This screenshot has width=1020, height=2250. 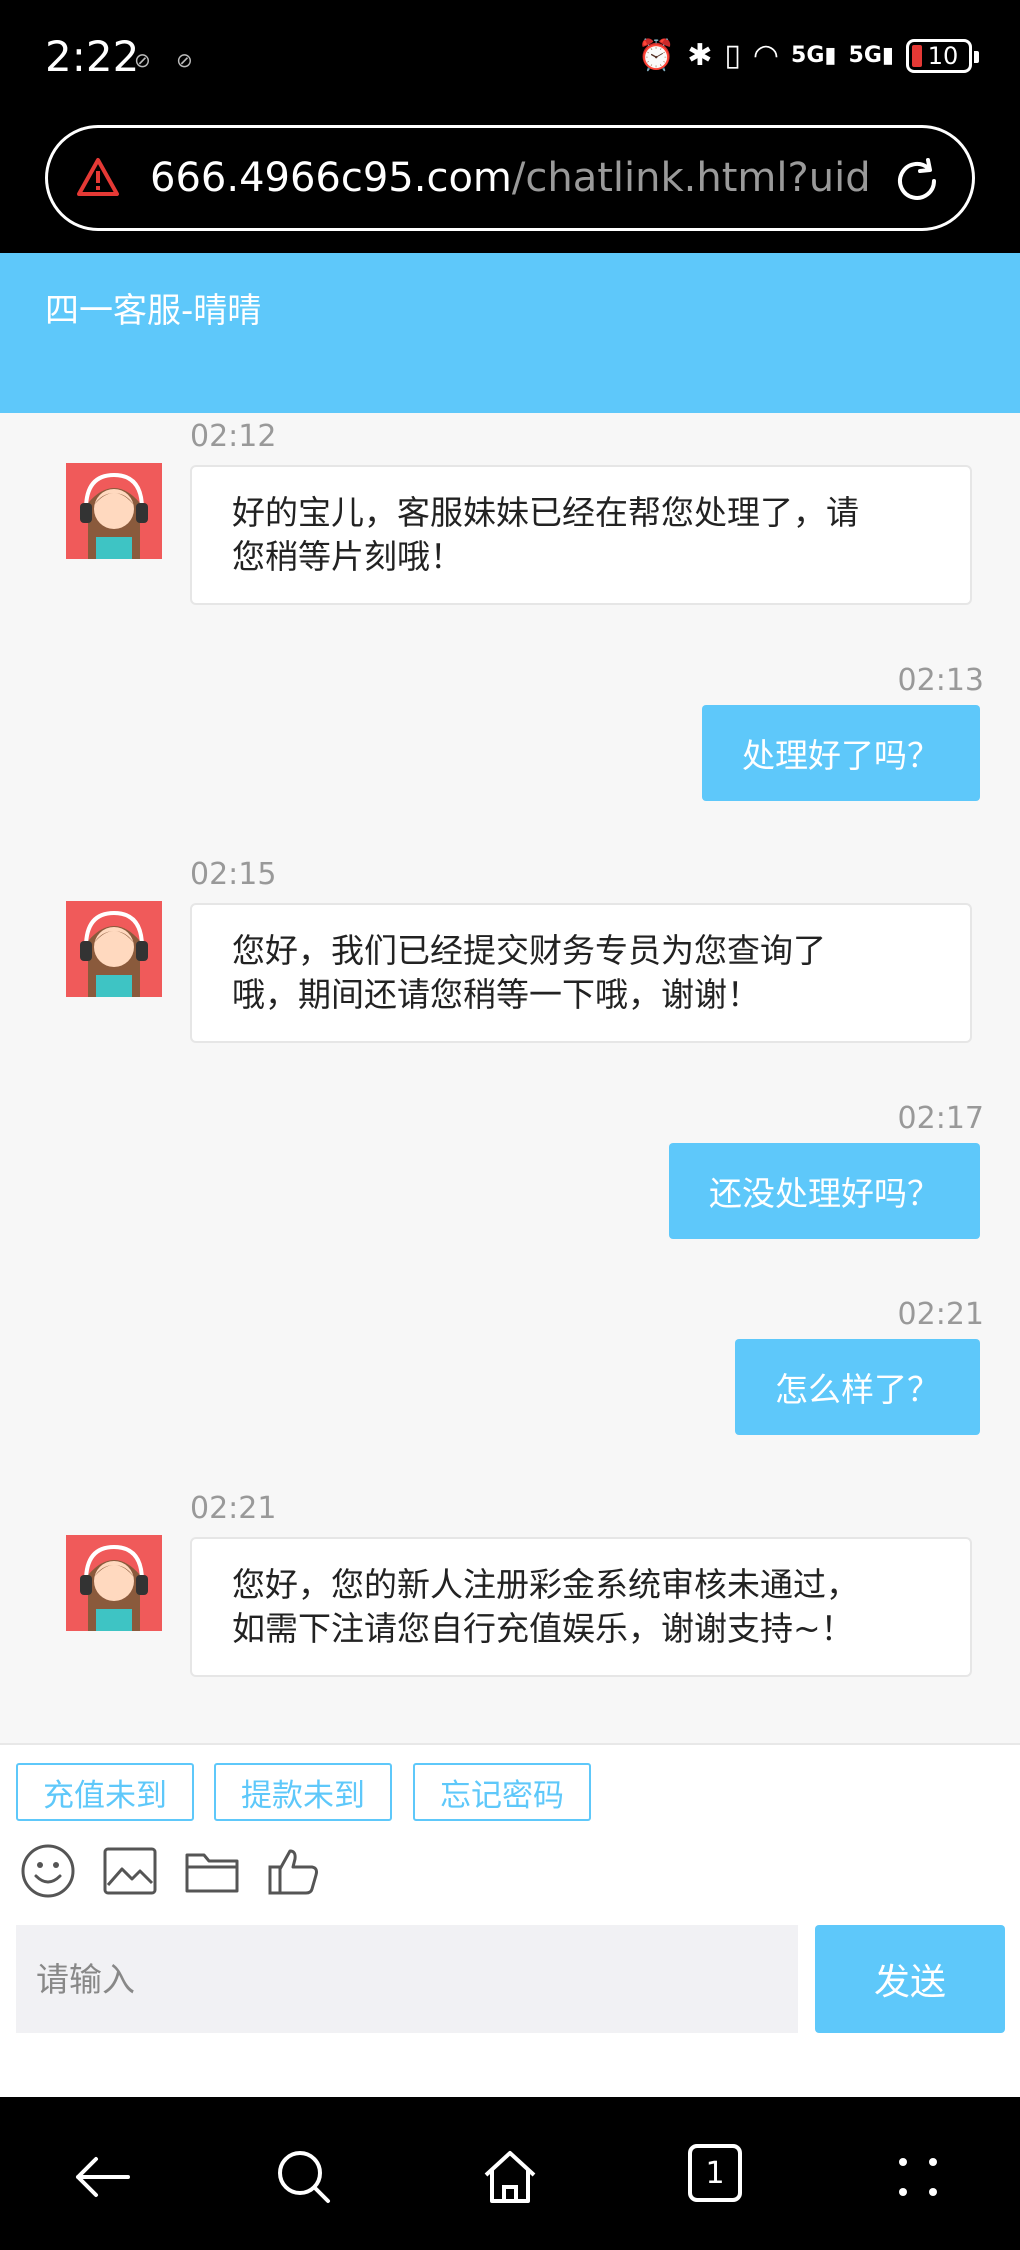 What do you see at coordinates (732, 55) in the screenshot?
I see `vibrate-icon: ▯` at bounding box center [732, 55].